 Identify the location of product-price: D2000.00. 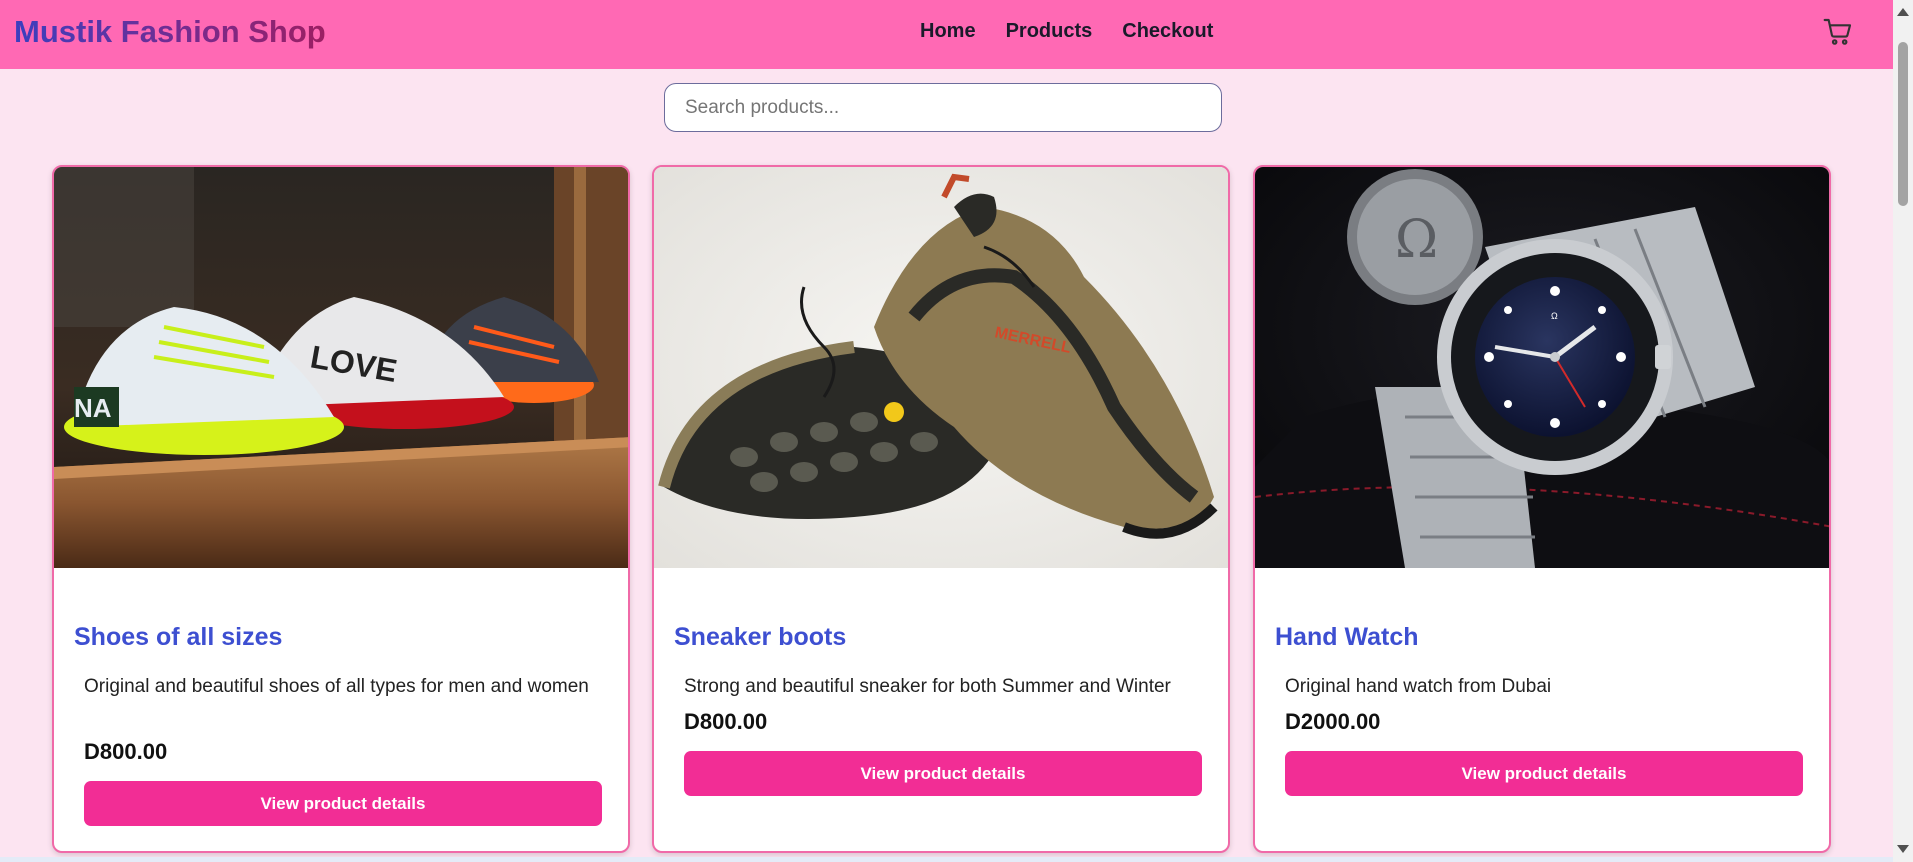
(1333, 721).